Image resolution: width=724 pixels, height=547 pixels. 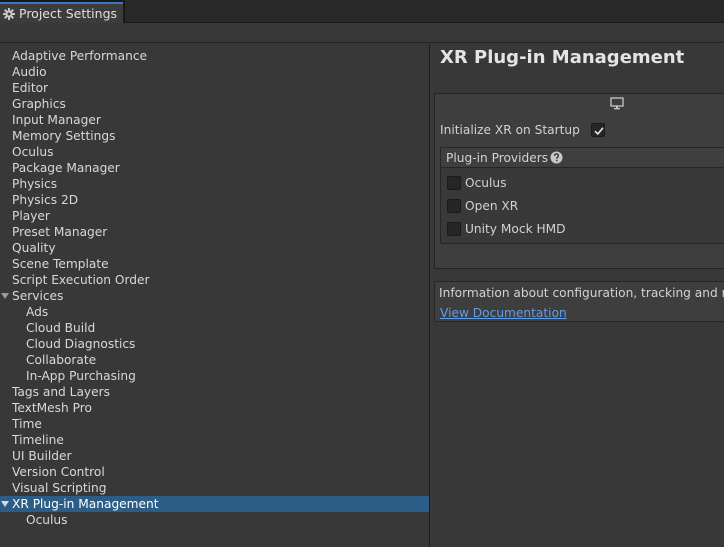 I want to click on sidebar-item-label: Collaborate, so click(x=61, y=360).